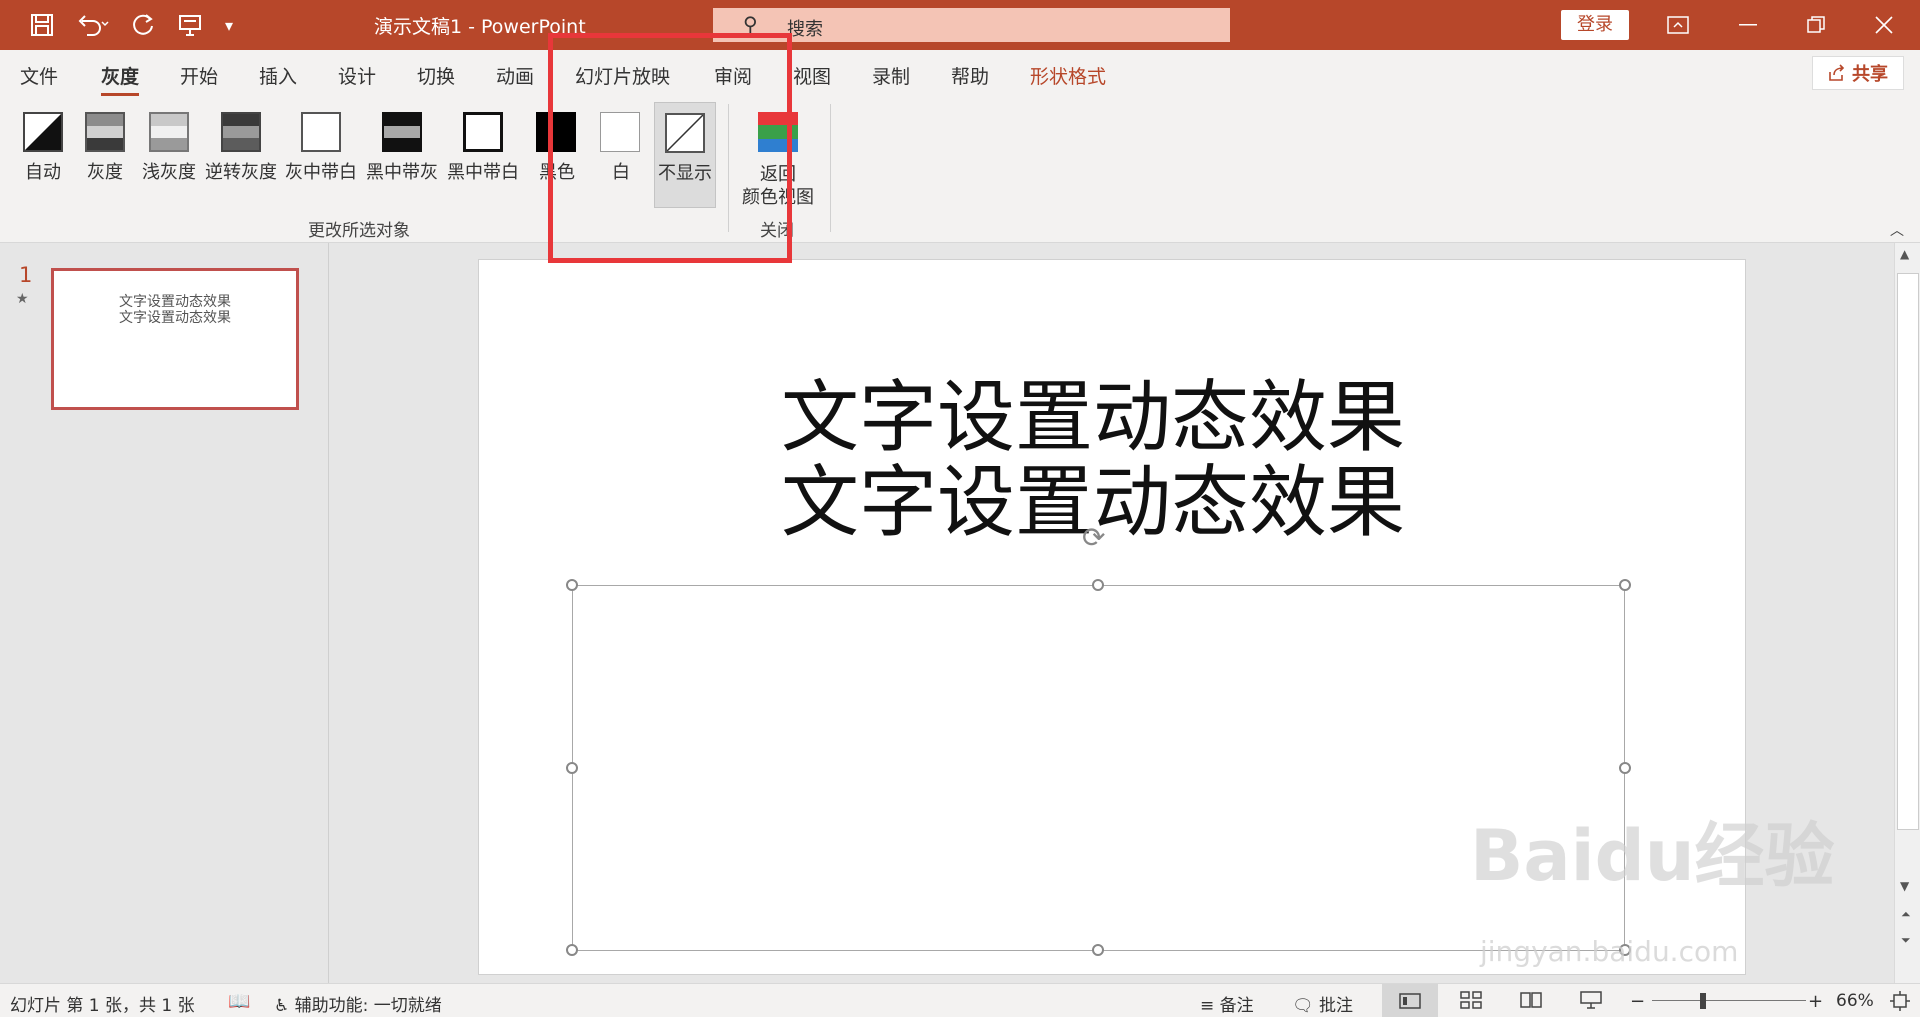  I want to click on watermark-url: jingyan.baidu.com, so click(1609, 951).